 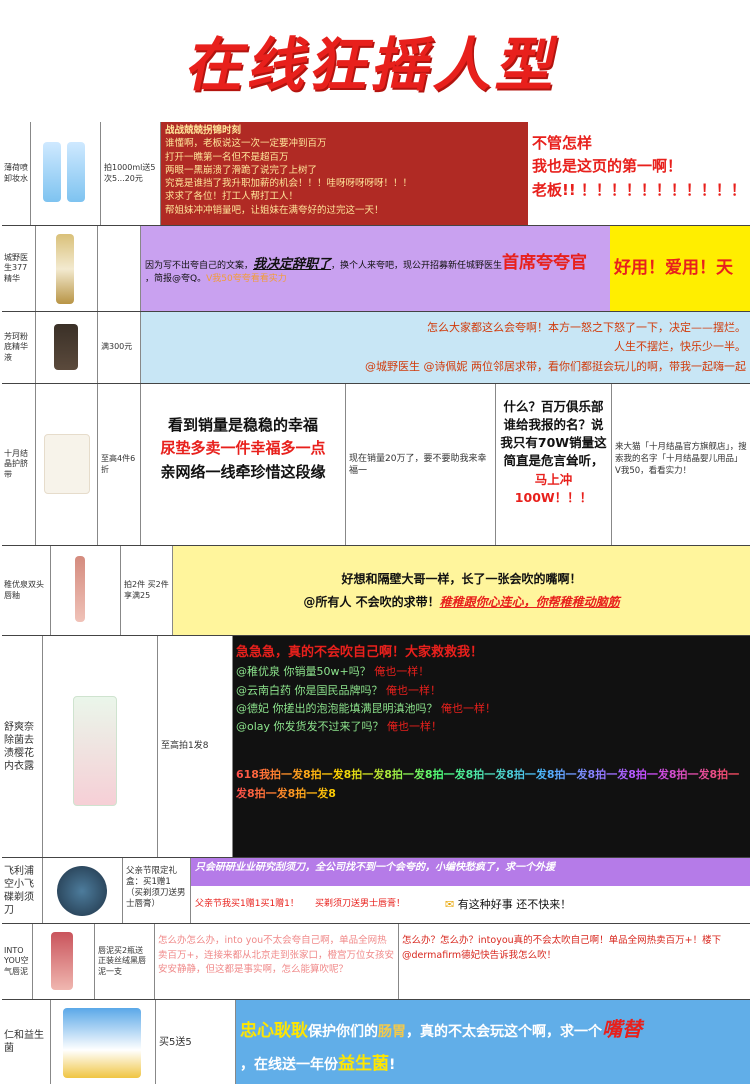 I want to click on product-name: 稚优泉双头唇釉, so click(x=24, y=590).